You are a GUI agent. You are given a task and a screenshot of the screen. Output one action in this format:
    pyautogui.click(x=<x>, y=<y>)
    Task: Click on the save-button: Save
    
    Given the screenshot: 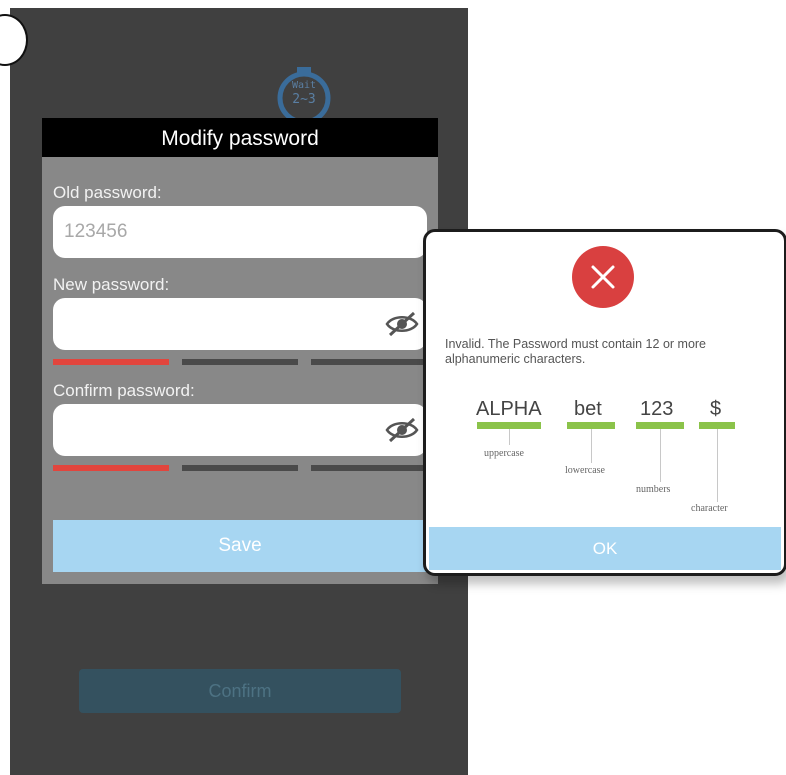 What is the action you would take?
    pyautogui.click(x=240, y=546)
    